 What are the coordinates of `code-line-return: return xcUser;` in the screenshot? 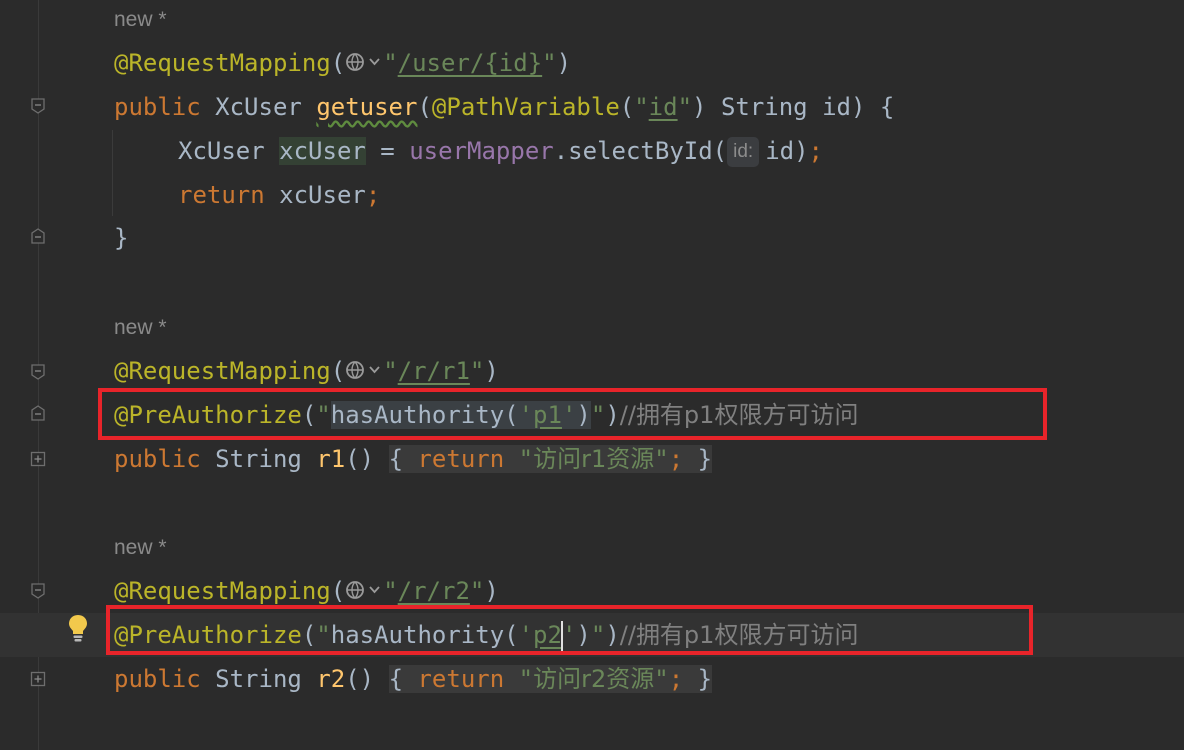 It's located at (279, 195).